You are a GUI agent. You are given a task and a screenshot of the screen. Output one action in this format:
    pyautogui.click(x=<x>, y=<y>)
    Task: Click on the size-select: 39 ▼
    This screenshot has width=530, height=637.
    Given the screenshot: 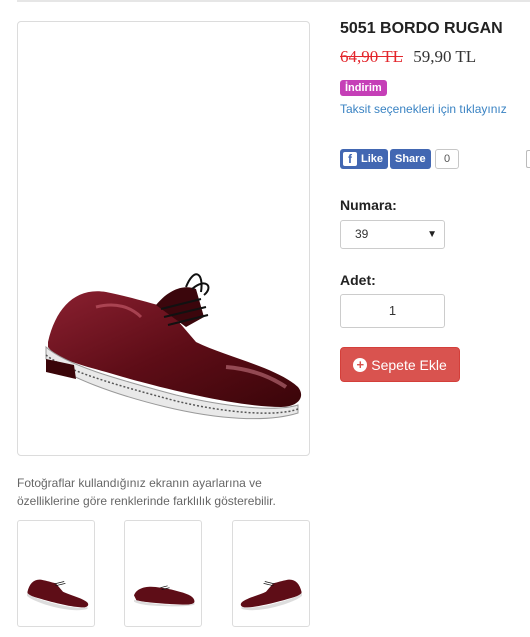 What is the action you would take?
    pyautogui.click(x=392, y=234)
    